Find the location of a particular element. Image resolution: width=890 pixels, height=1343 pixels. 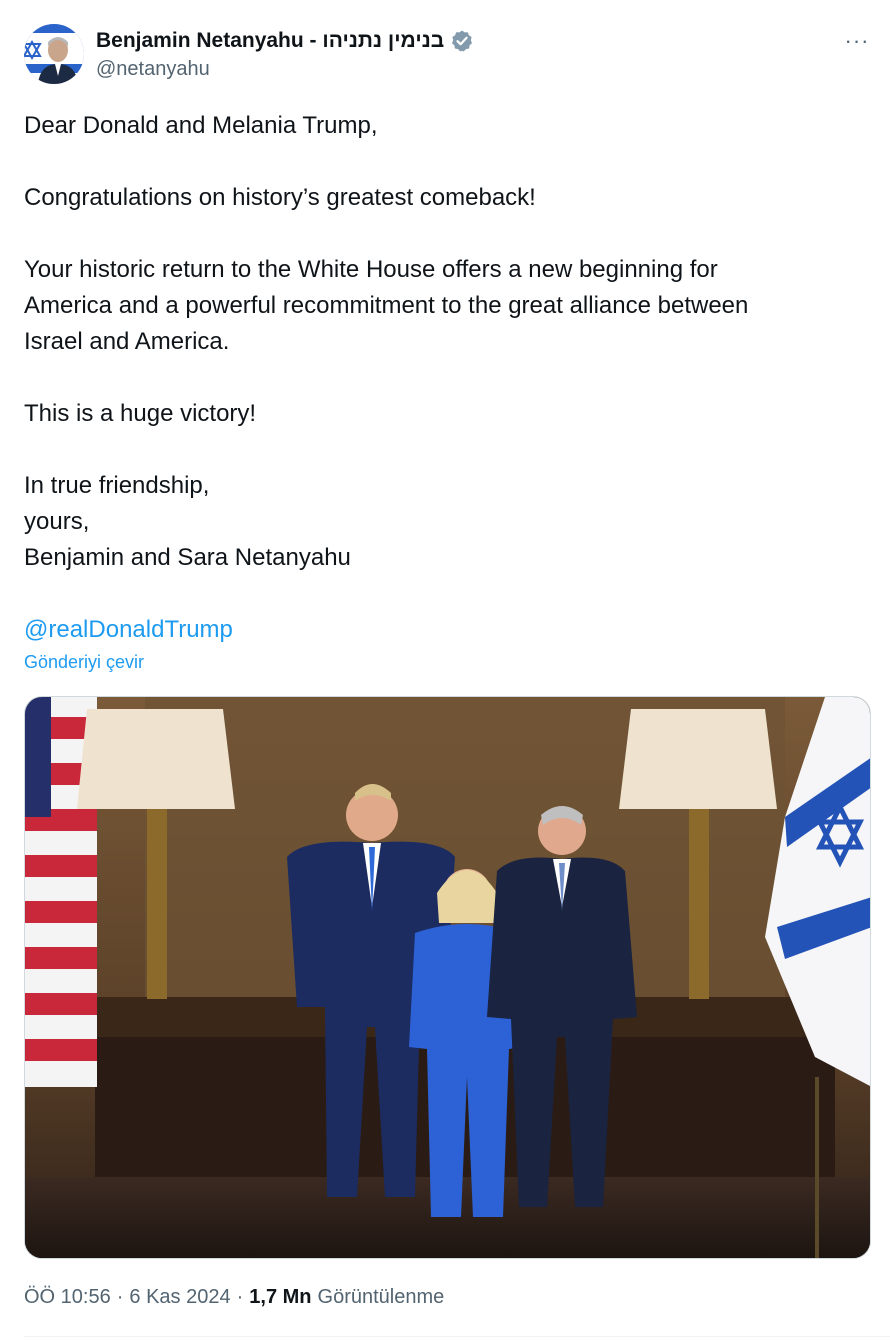

more-icon: ··· is located at coordinates (857, 40).